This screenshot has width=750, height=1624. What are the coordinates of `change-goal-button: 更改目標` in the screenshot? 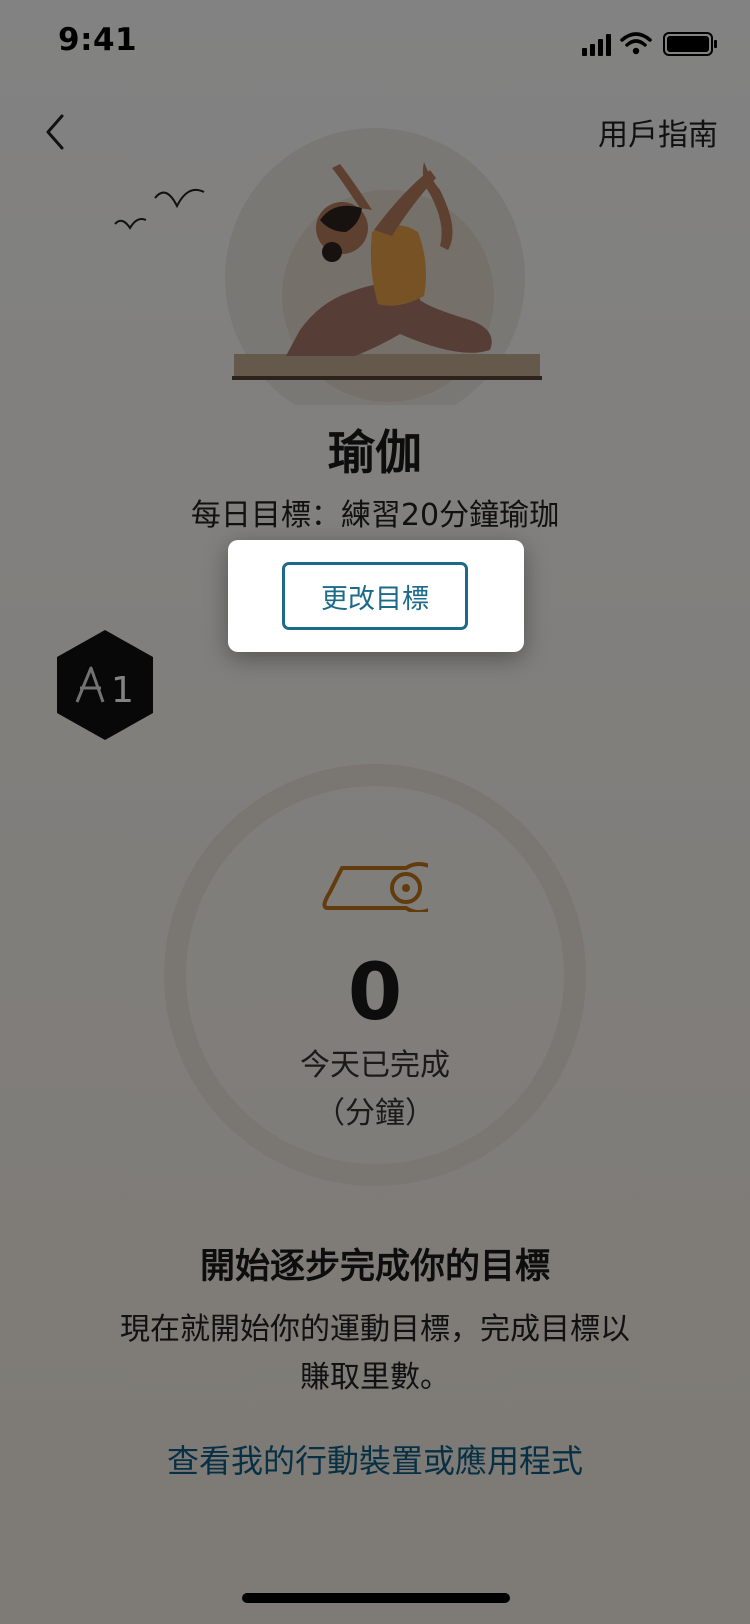 It's located at (375, 596).